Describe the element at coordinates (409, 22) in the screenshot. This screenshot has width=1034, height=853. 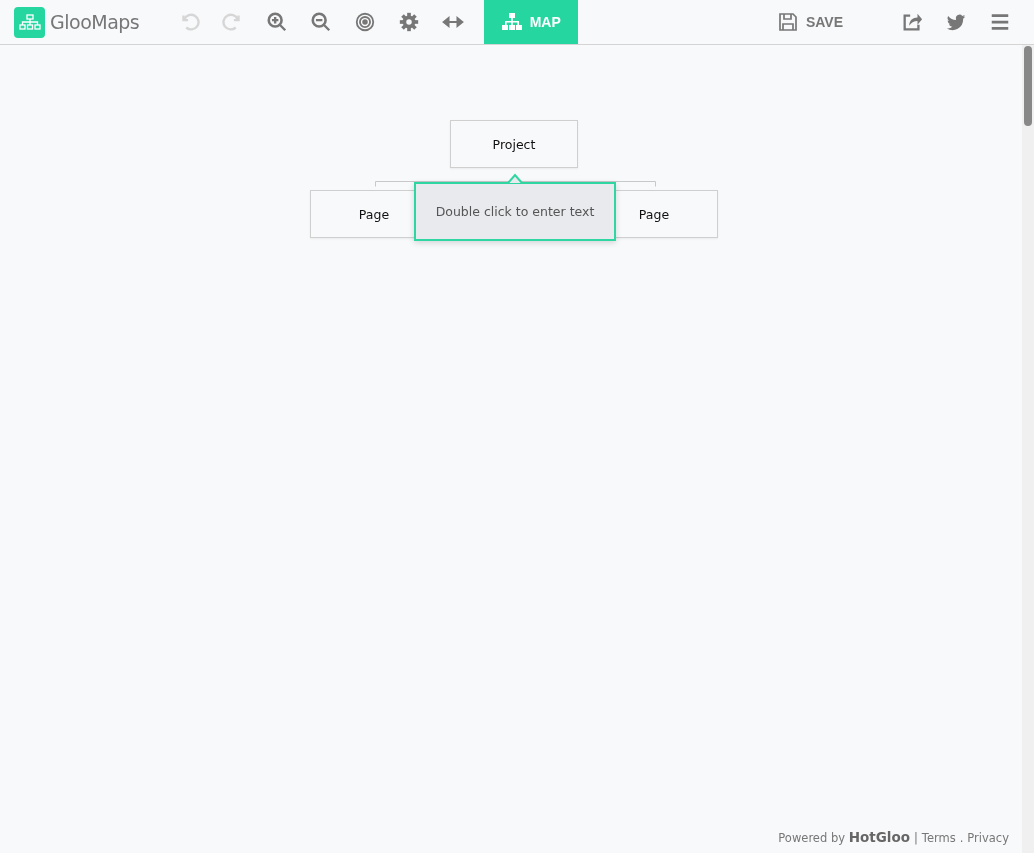
I see `settings-icon` at that location.